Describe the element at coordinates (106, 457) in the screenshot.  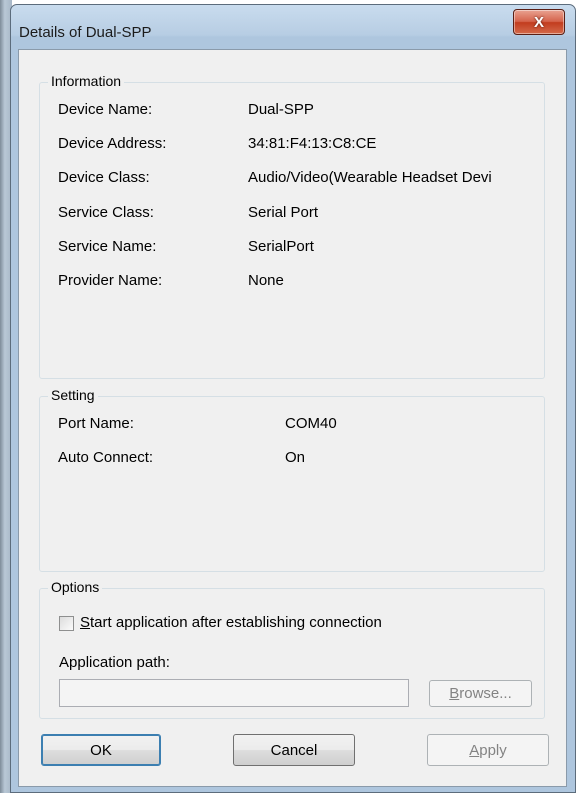
I see `auto-connect-label: Auto Connect:` at that location.